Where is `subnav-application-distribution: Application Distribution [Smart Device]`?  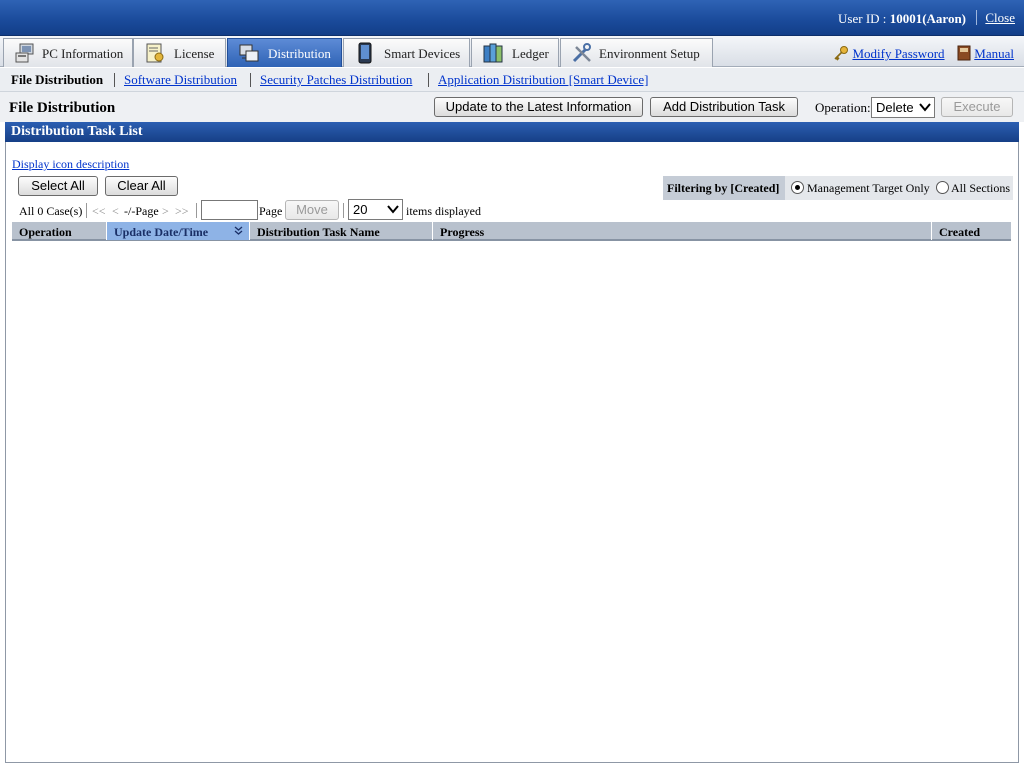 subnav-application-distribution: Application Distribution [Smart Device] is located at coordinates (543, 80).